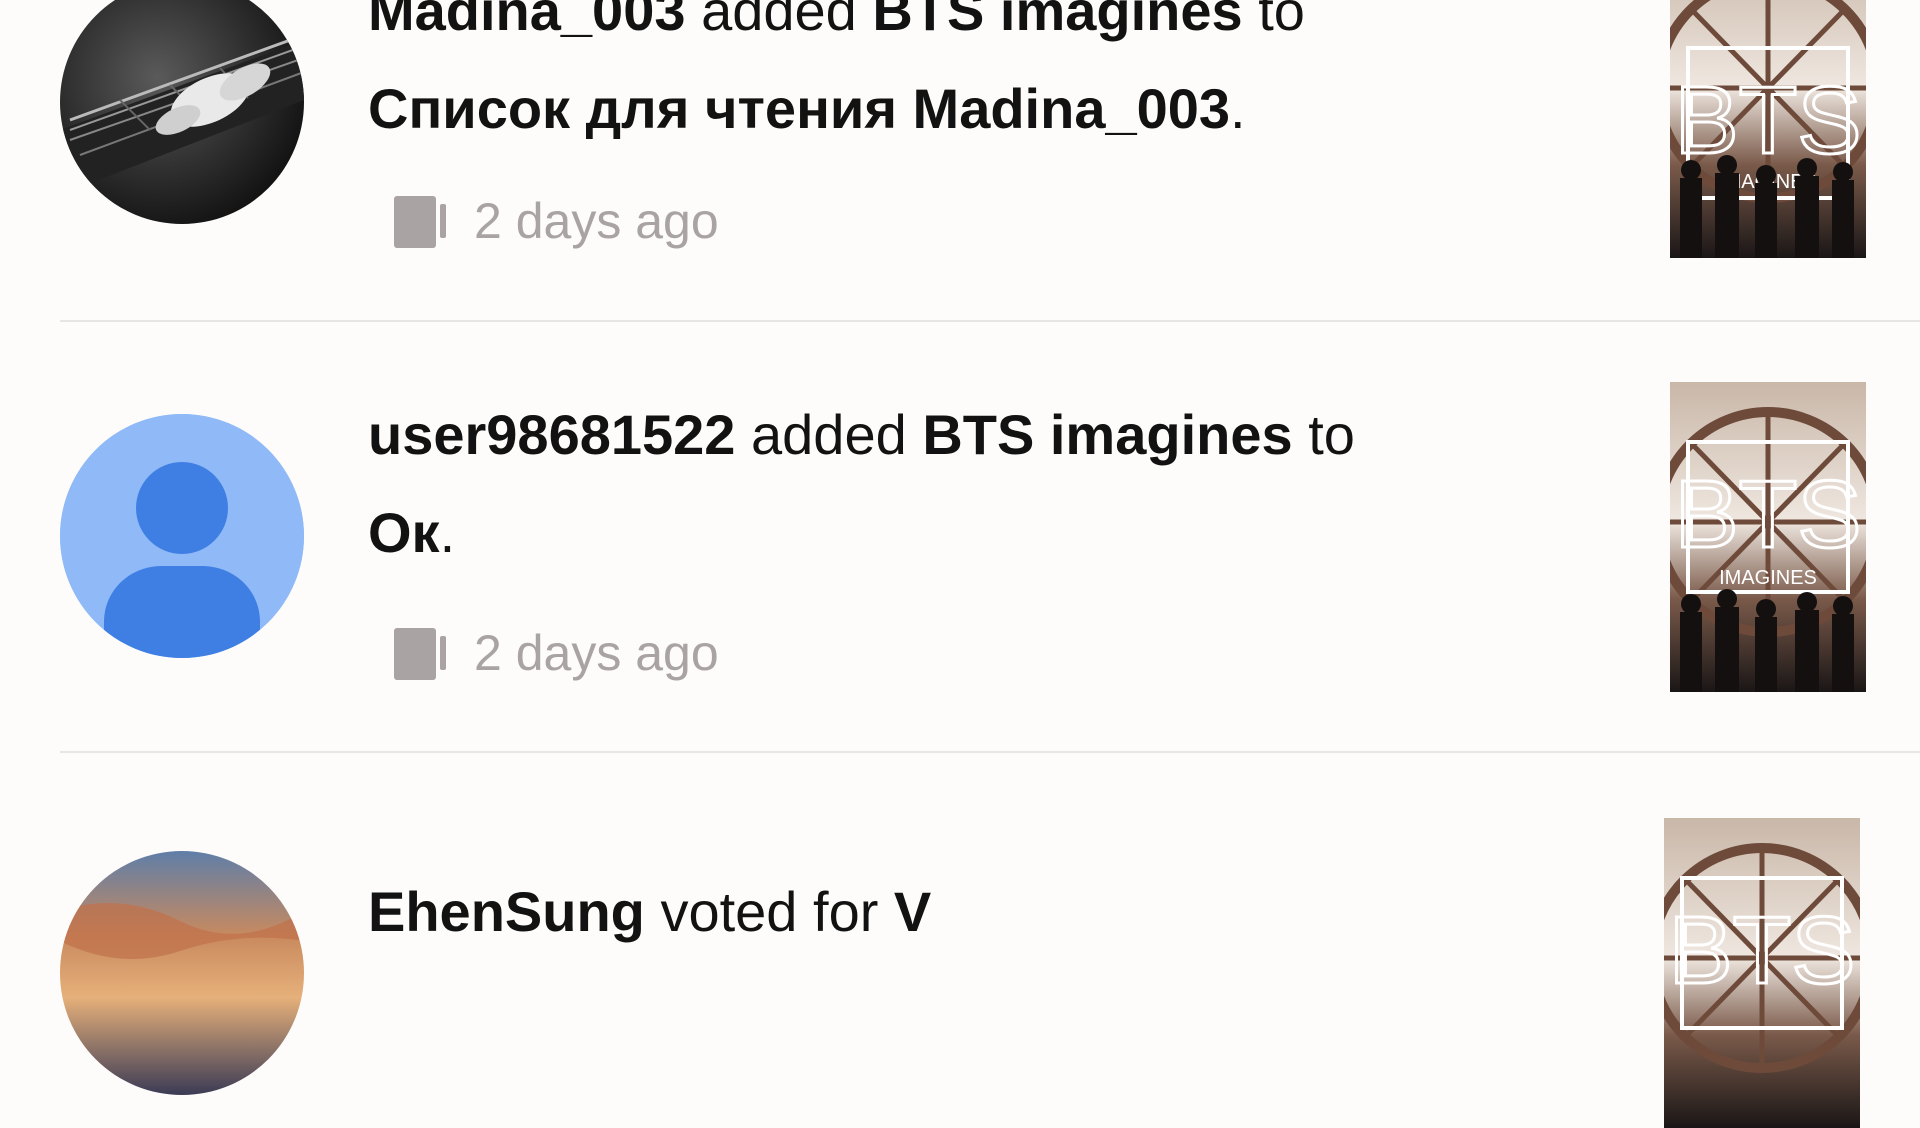 Image resolution: width=1920 pixels, height=1128 pixels. I want to click on story-cover: BTS, so click(1762, 973).